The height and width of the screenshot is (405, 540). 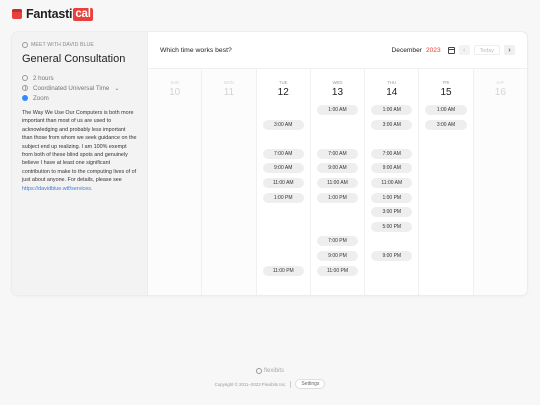 I want to click on chevron-down-icon: ⌄, so click(x=116, y=88).